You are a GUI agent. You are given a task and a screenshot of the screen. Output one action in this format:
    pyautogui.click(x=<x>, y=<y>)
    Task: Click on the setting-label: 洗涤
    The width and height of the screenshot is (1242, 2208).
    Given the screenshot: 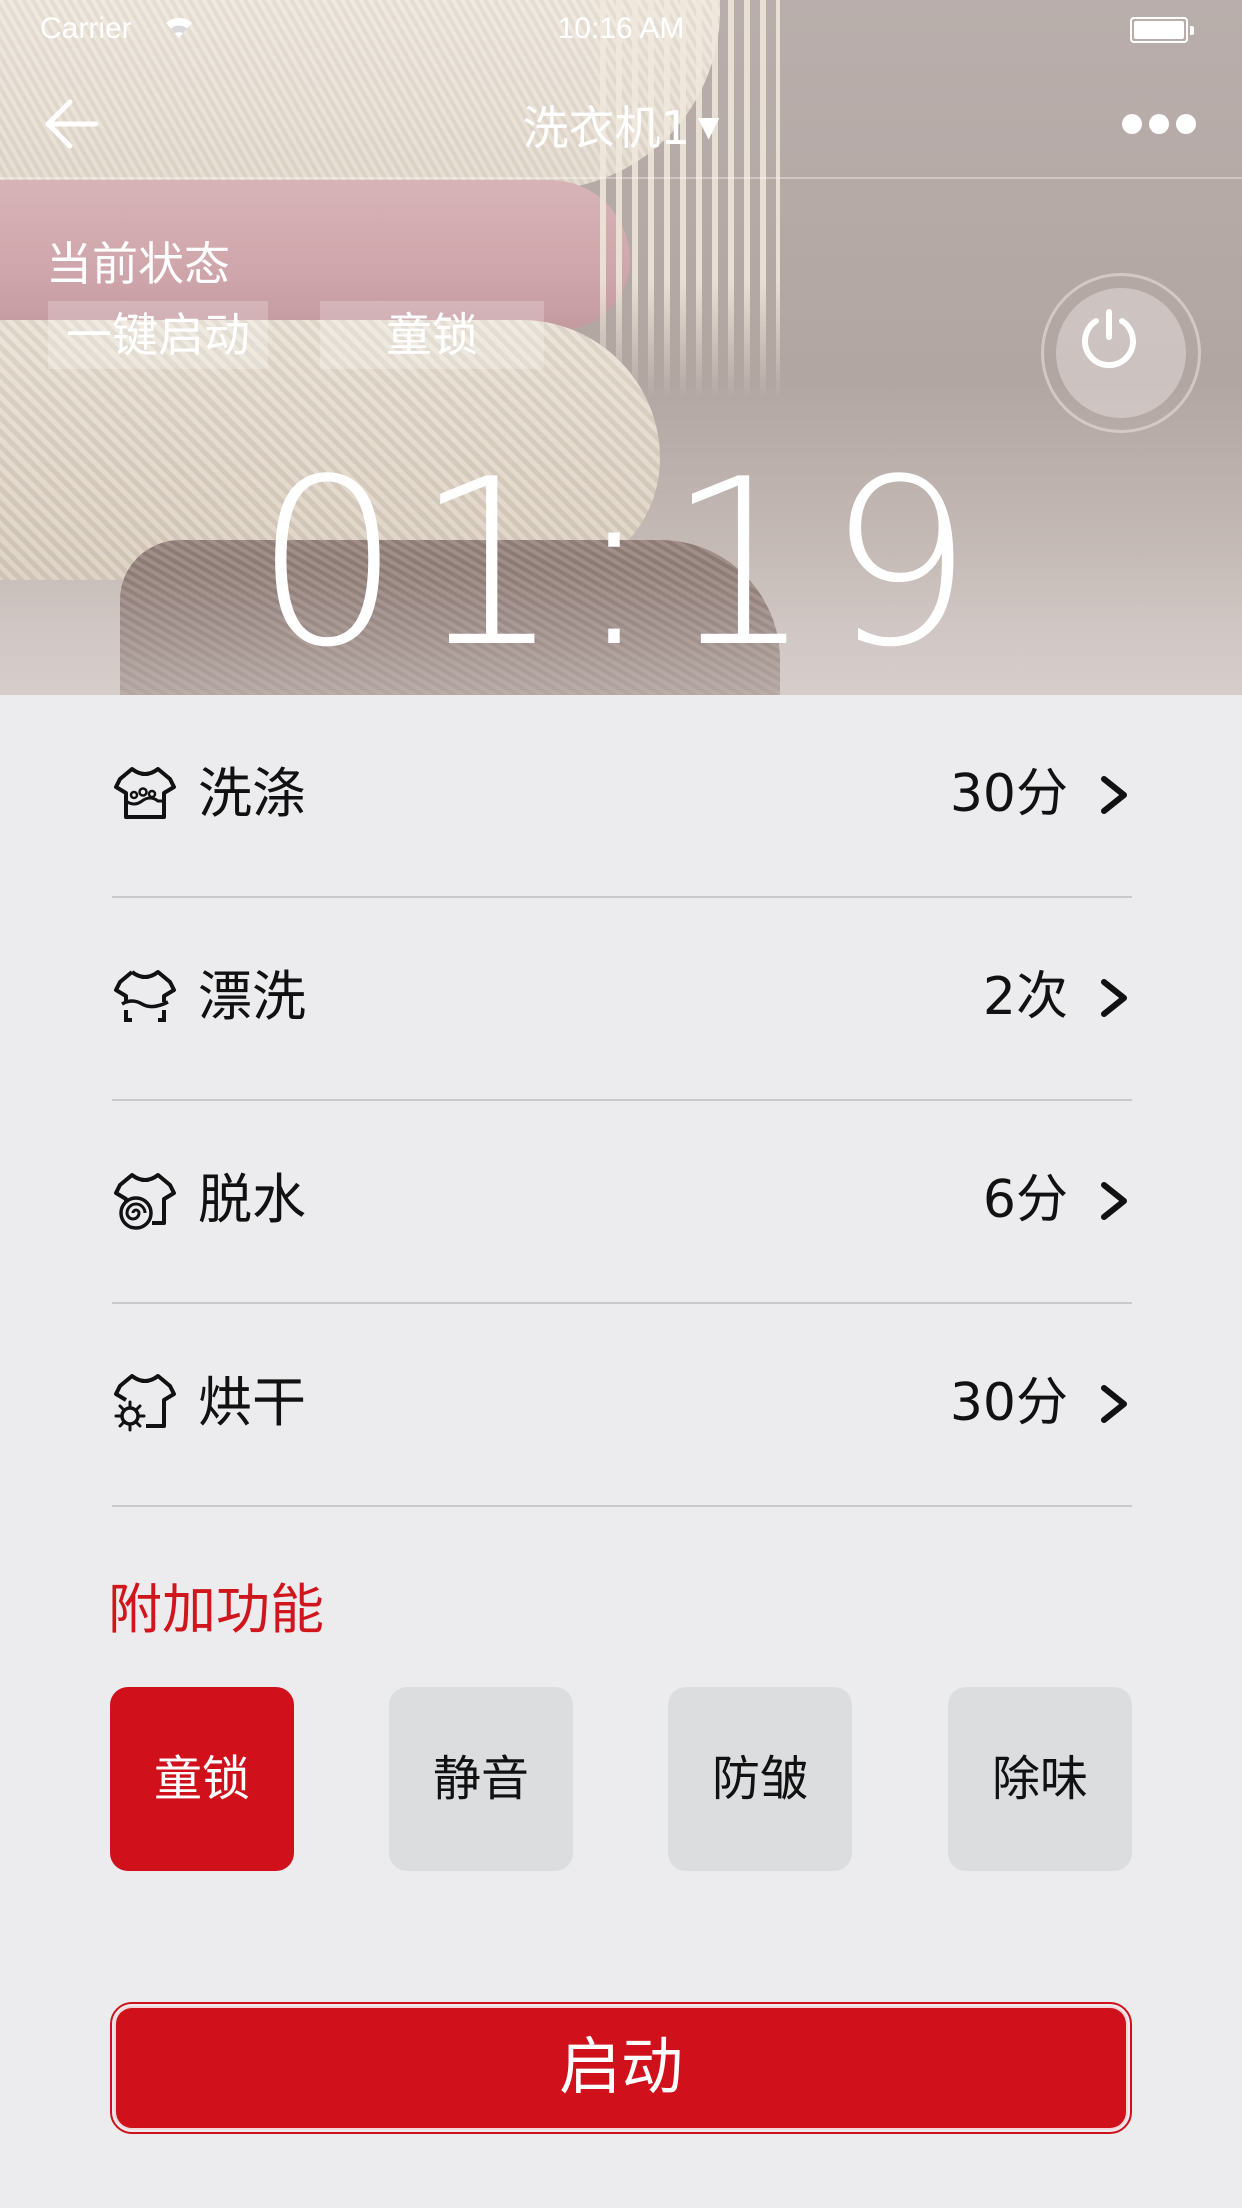 What is the action you would take?
    pyautogui.click(x=252, y=793)
    